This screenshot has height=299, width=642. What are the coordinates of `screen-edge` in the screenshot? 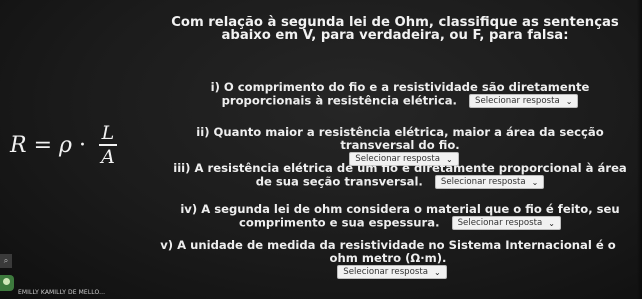 It's located at (639, 149).